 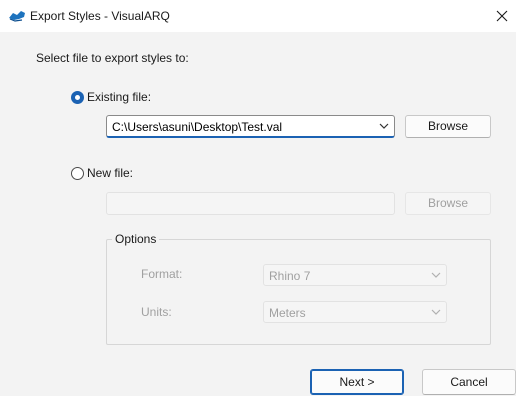 I want to click on next-button: Next >, so click(x=357, y=382).